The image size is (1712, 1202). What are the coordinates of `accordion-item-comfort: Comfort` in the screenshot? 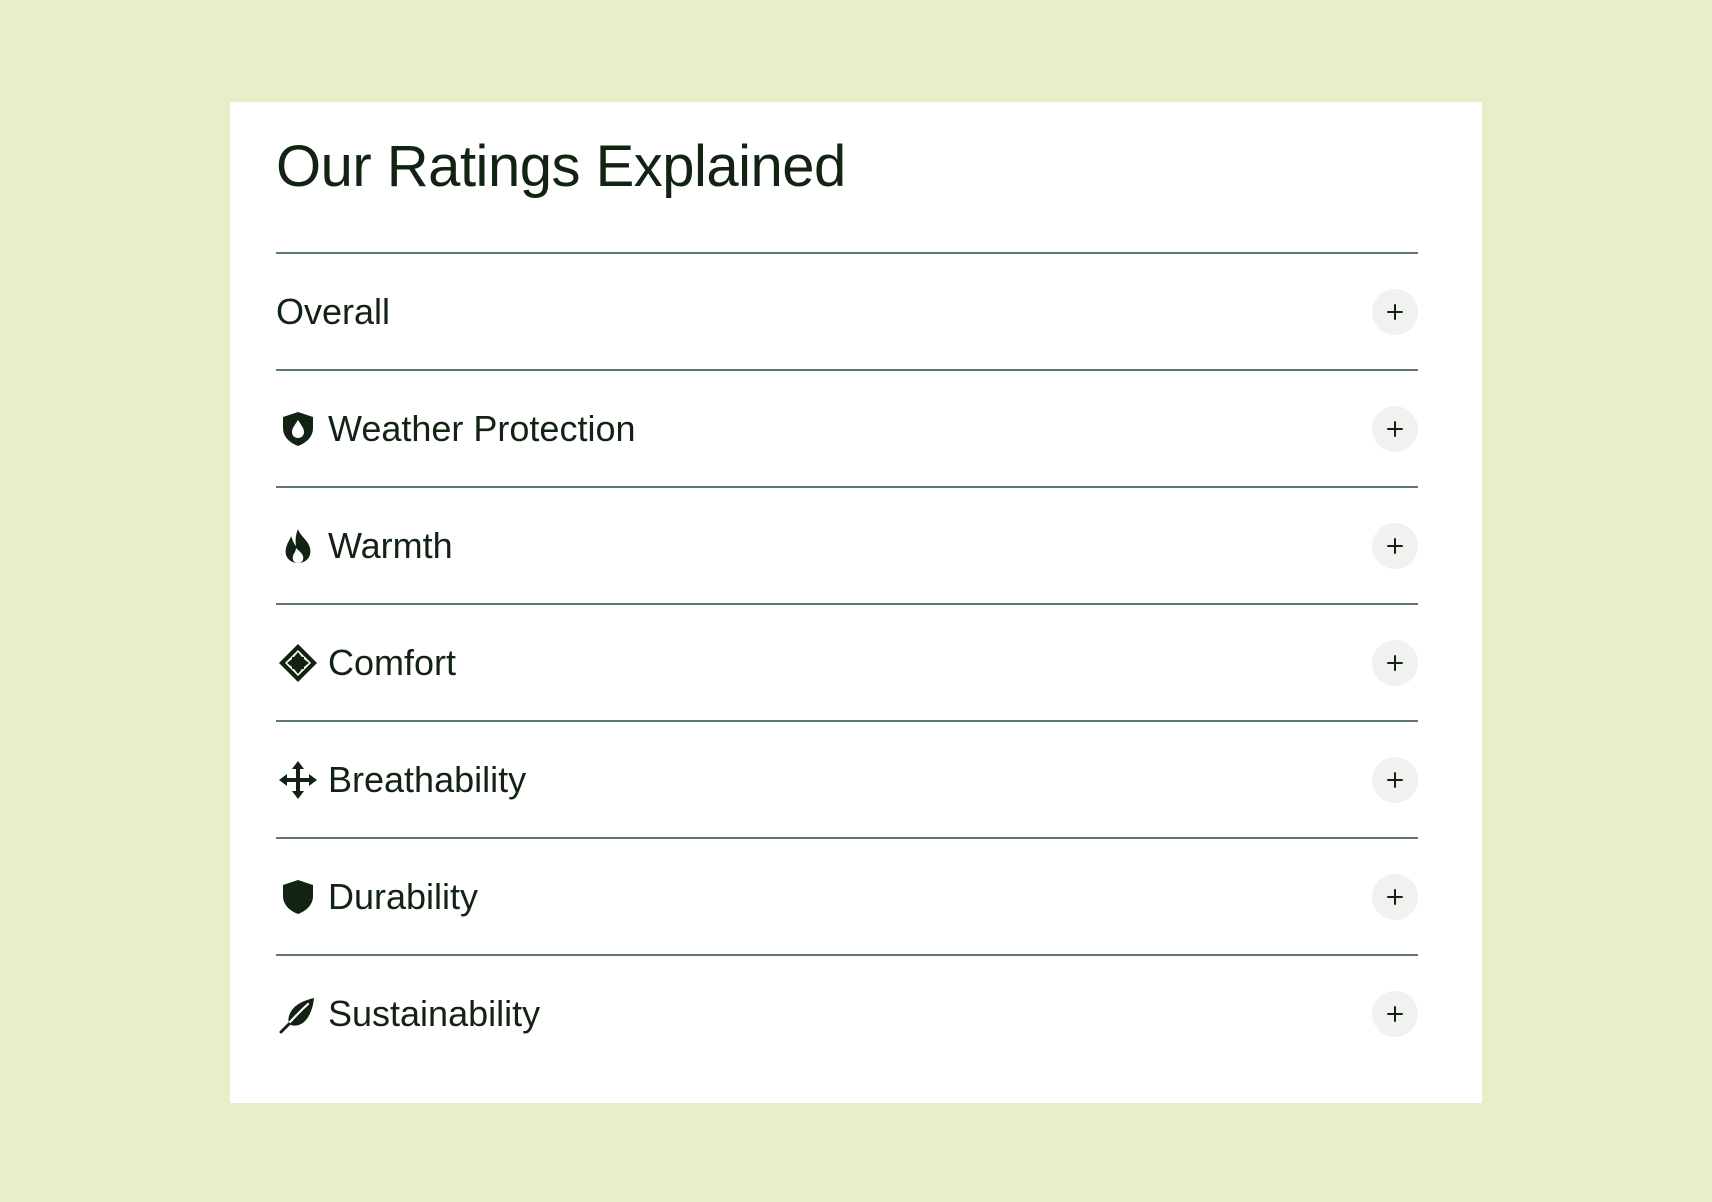 It's located at (847, 661).